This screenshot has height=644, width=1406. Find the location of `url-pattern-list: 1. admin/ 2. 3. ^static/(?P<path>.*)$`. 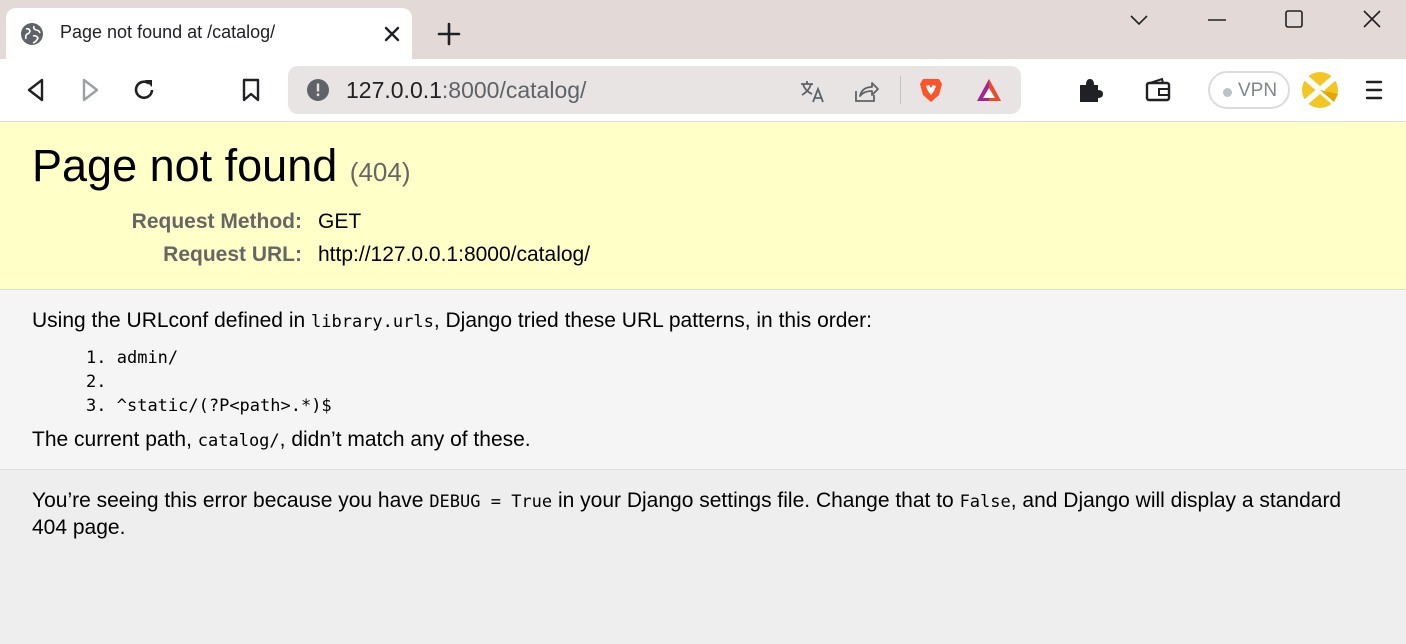

url-pattern-list: 1. admin/ 2. 3. ^static/(?P<path>.*)$ is located at coordinates (209, 382).